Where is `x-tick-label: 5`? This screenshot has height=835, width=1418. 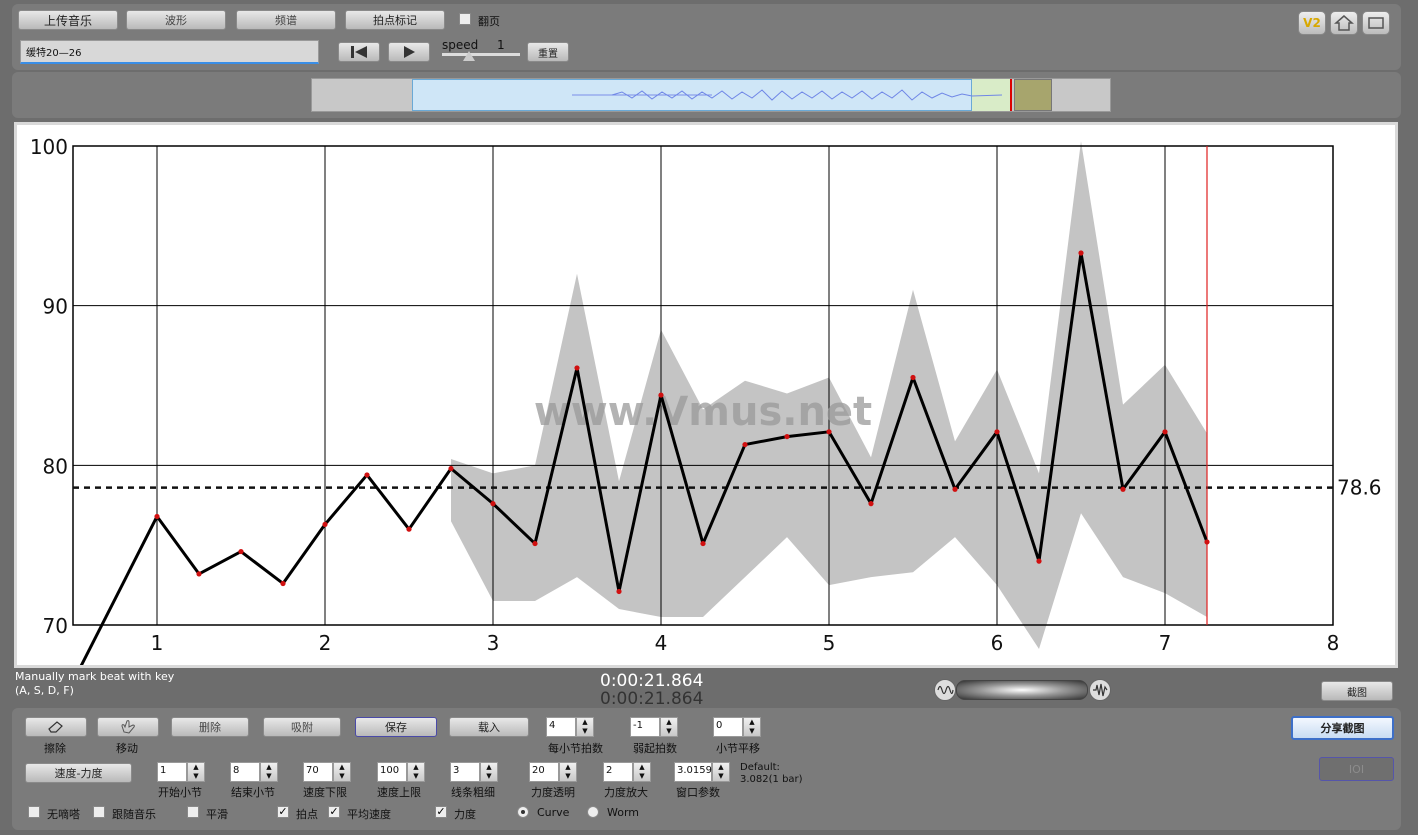
x-tick-label: 5 is located at coordinates (829, 643).